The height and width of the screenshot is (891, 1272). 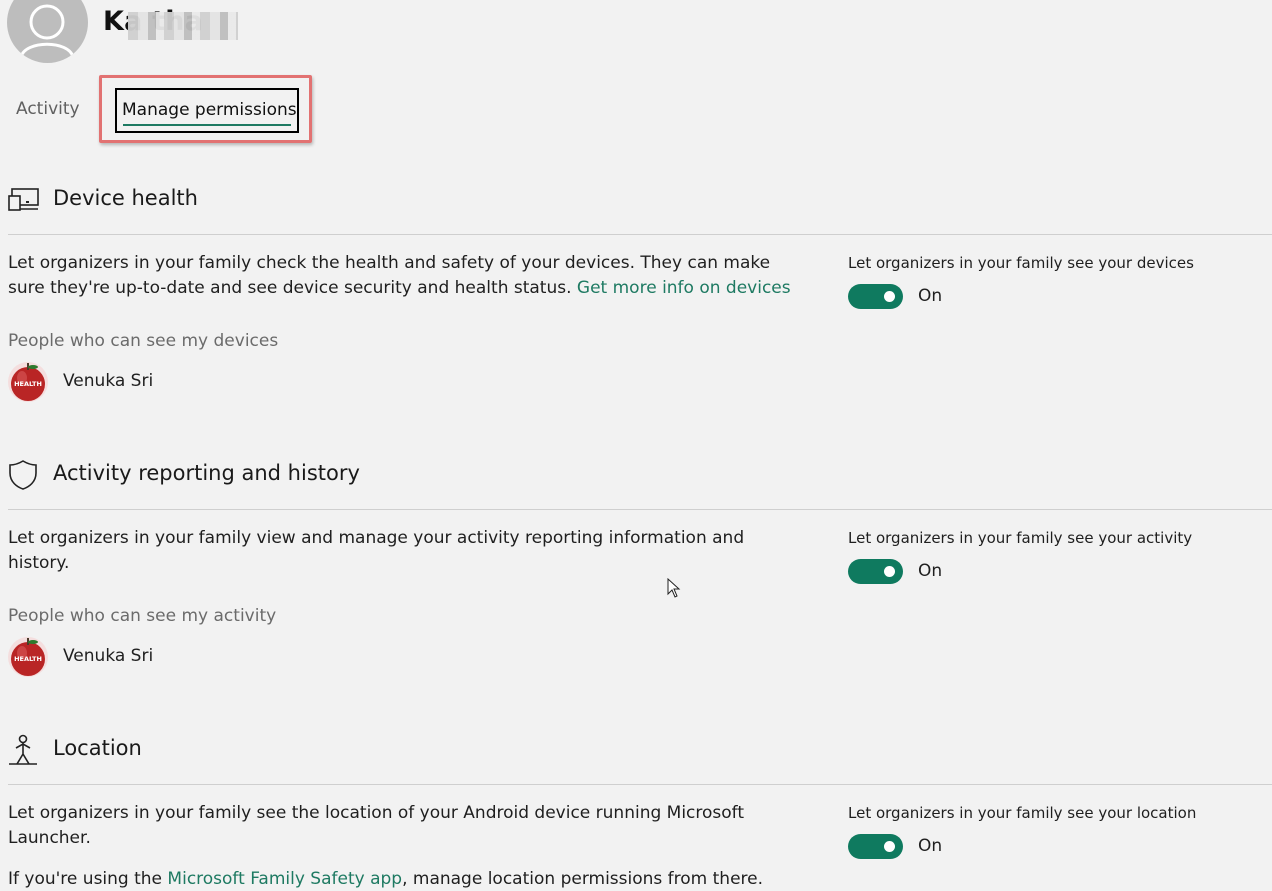 I want to click on activity-toggle, so click(x=875, y=571).